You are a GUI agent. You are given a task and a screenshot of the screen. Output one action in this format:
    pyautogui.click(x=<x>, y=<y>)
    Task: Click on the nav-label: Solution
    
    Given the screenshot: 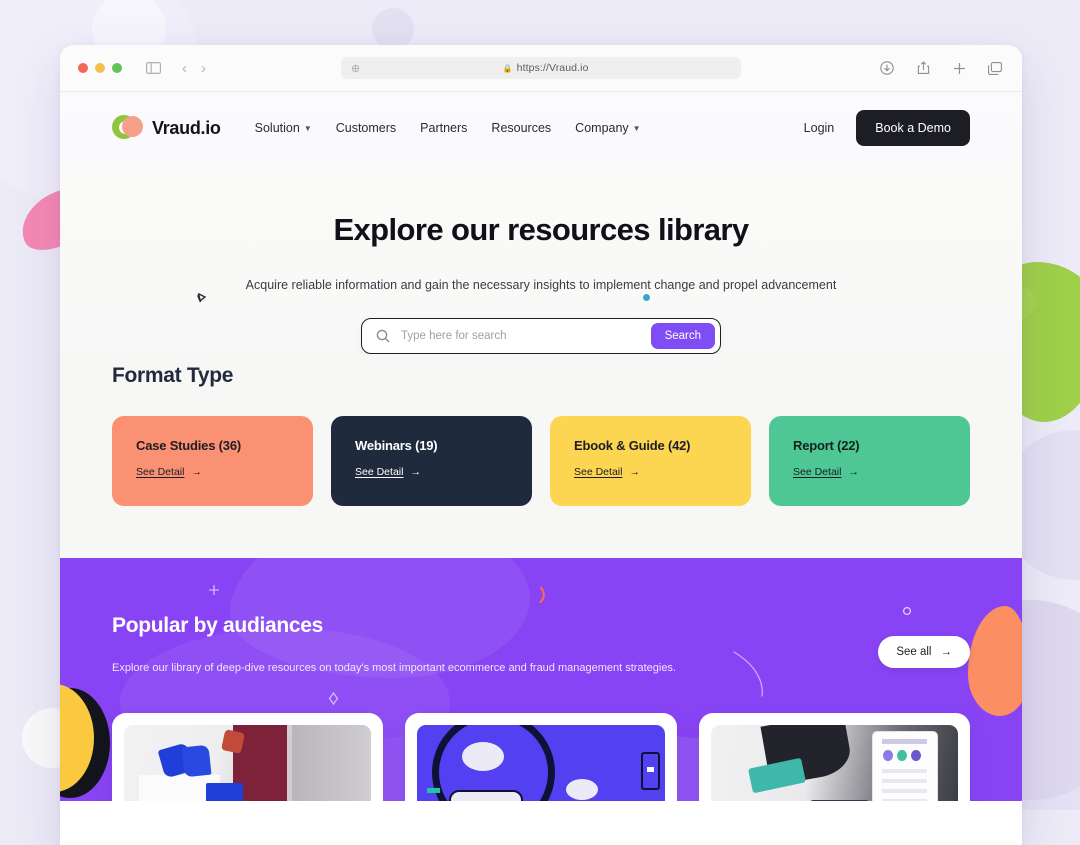 What is the action you would take?
    pyautogui.click(x=277, y=128)
    